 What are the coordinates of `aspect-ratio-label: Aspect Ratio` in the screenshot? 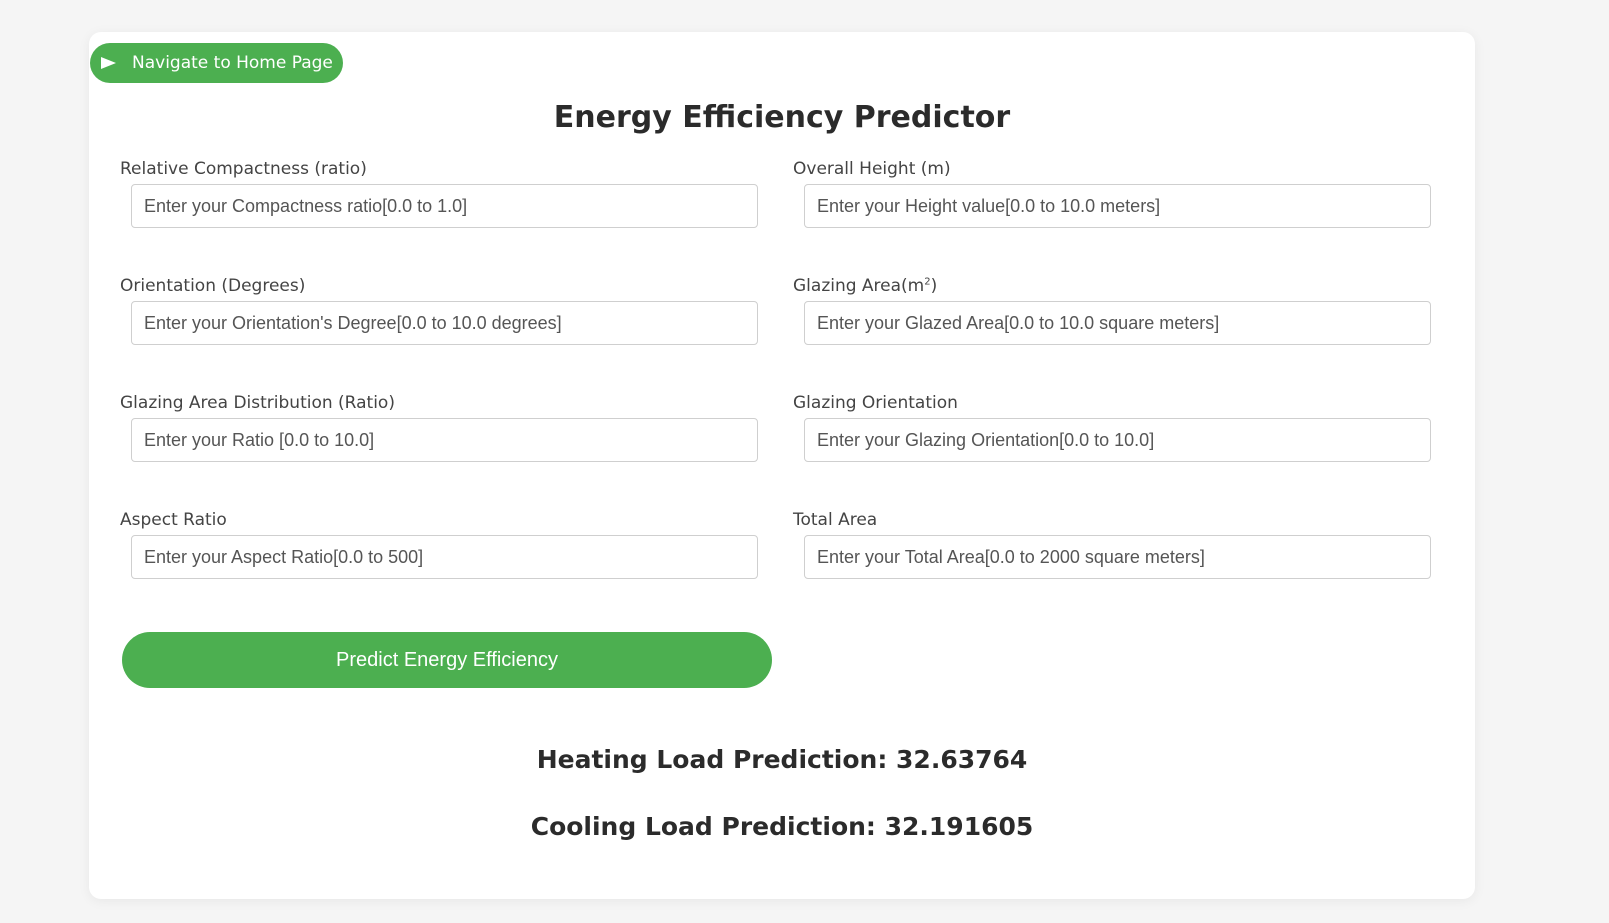 It's located at (173, 520).